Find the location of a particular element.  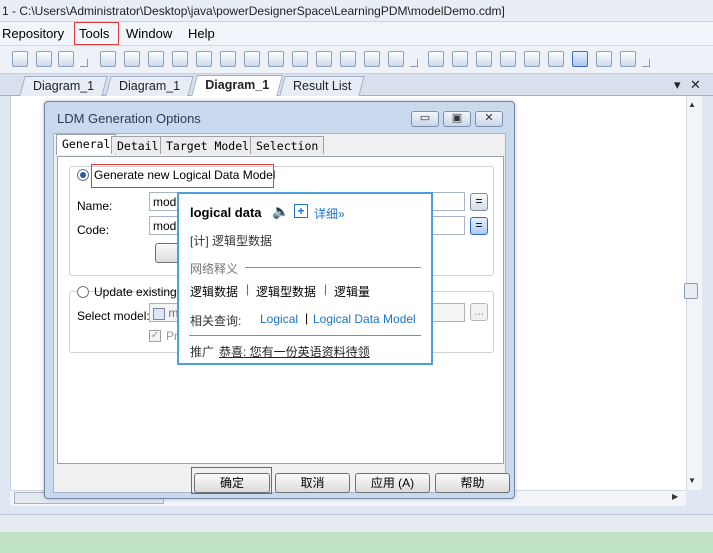

preserve-checkbox: ✓ is located at coordinates (155, 336).